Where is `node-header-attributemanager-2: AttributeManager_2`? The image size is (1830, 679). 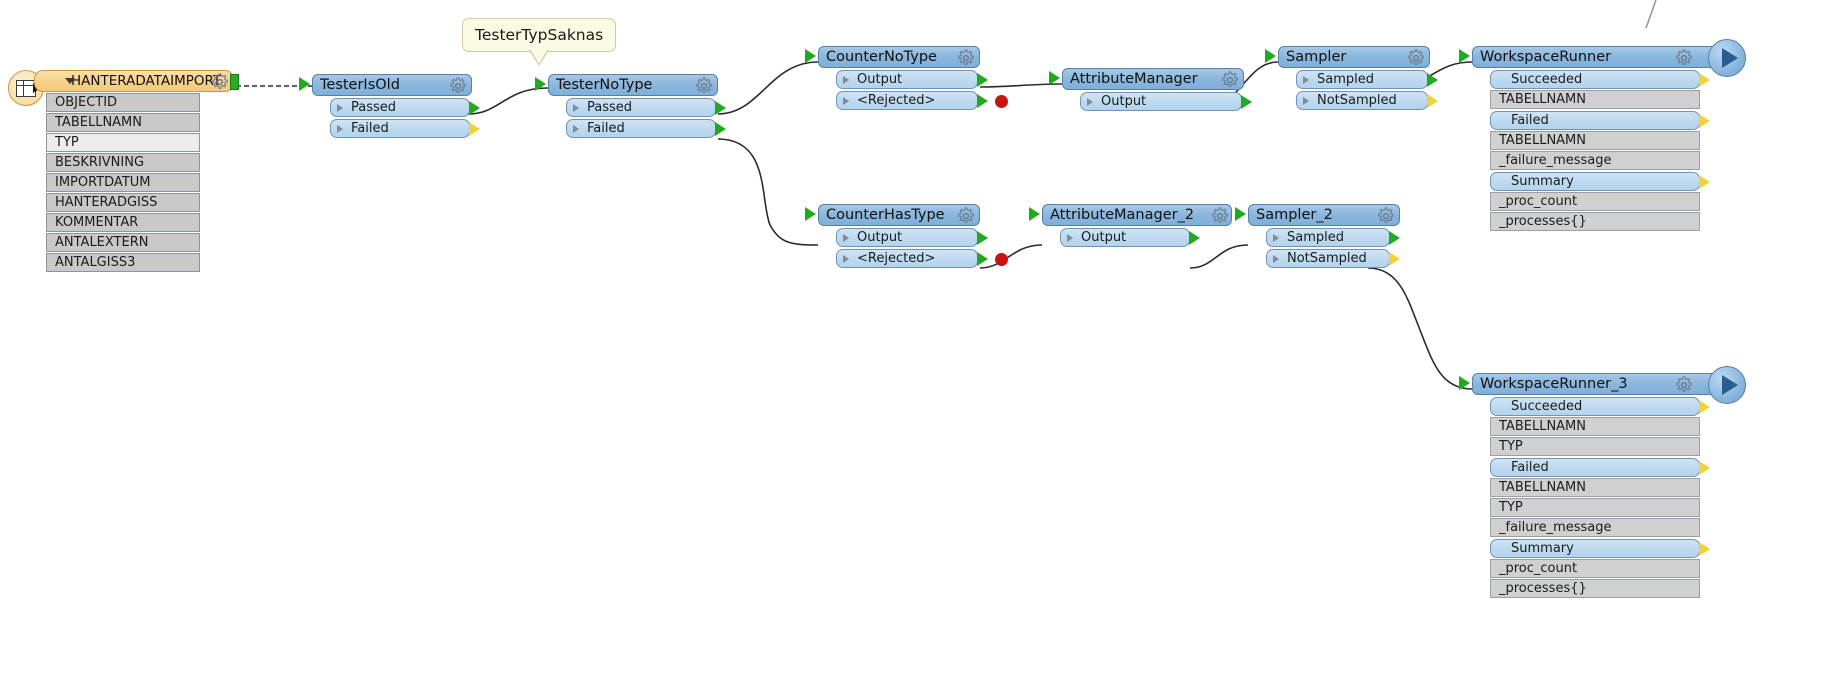 node-header-attributemanager-2: AttributeManager_2 is located at coordinates (1137, 215).